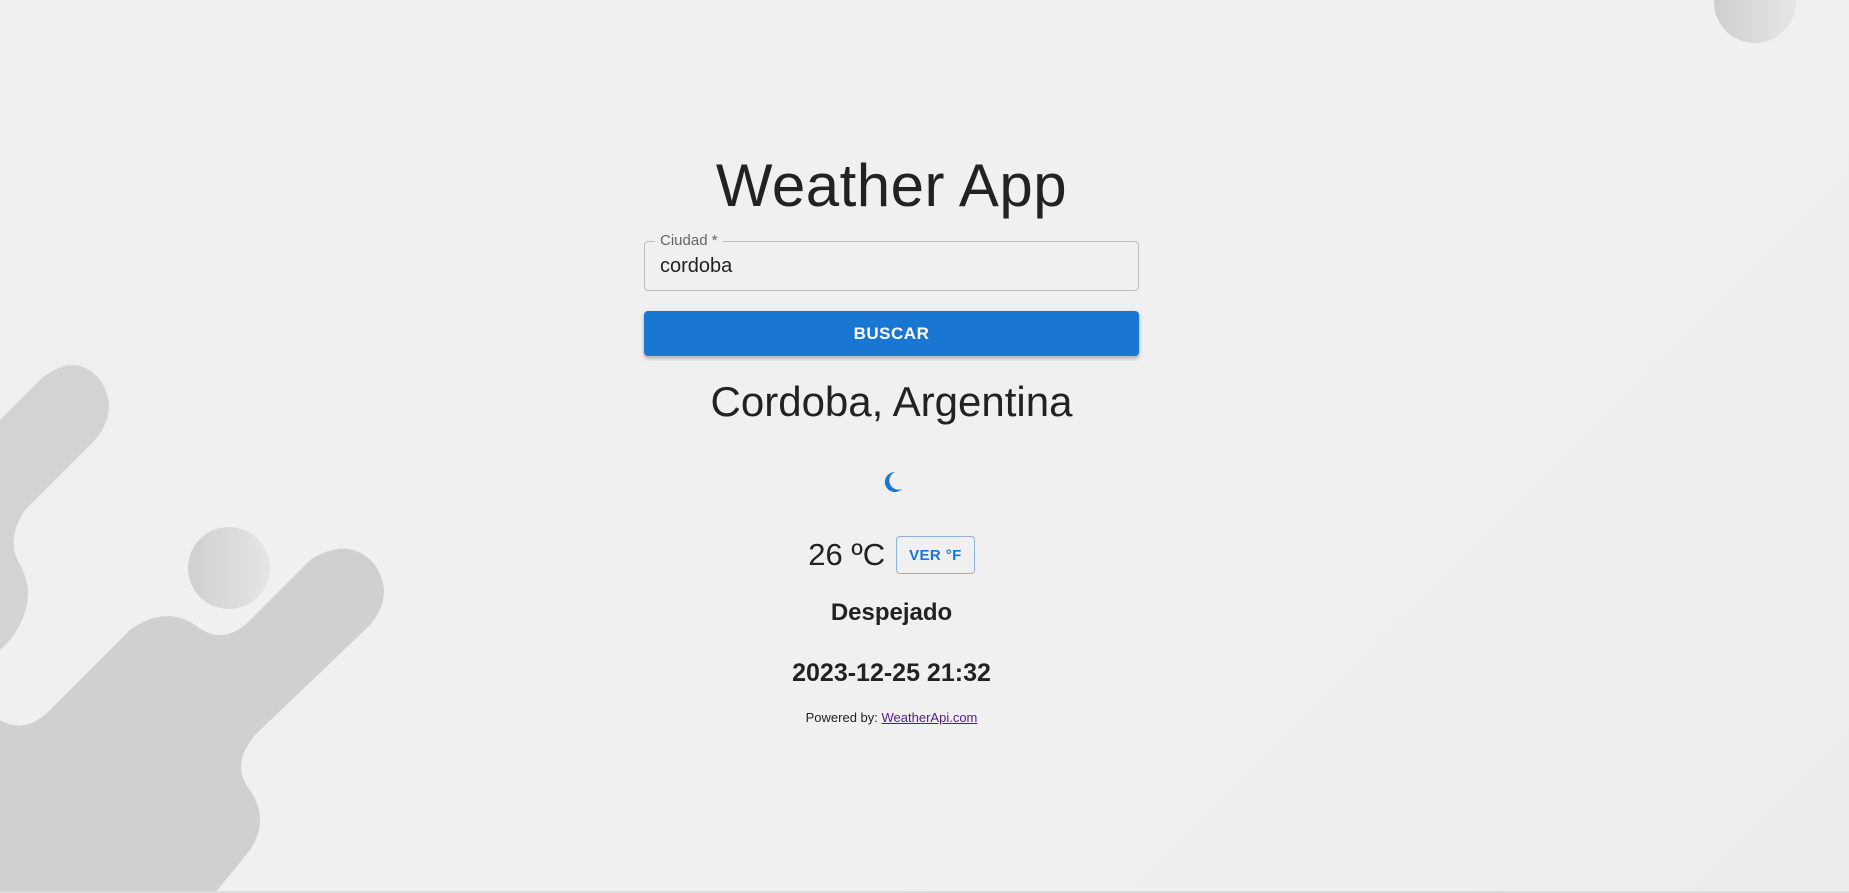 This screenshot has width=1849, height=893. I want to click on location-name: Cordoba, Argentina, so click(891, 401).